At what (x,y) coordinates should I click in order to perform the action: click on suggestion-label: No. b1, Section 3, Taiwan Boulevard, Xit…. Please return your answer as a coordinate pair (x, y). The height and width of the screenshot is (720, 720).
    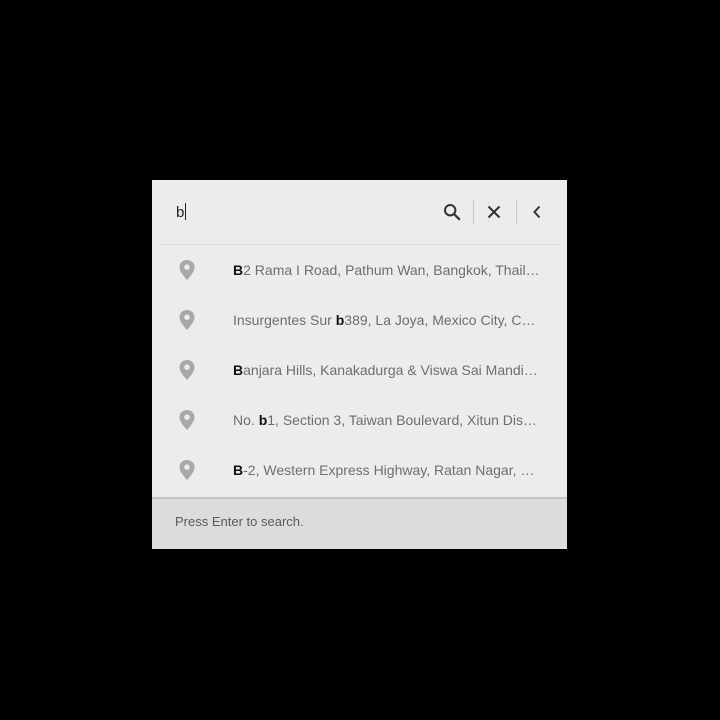
    Looking at the image, I should click on (385, 420).